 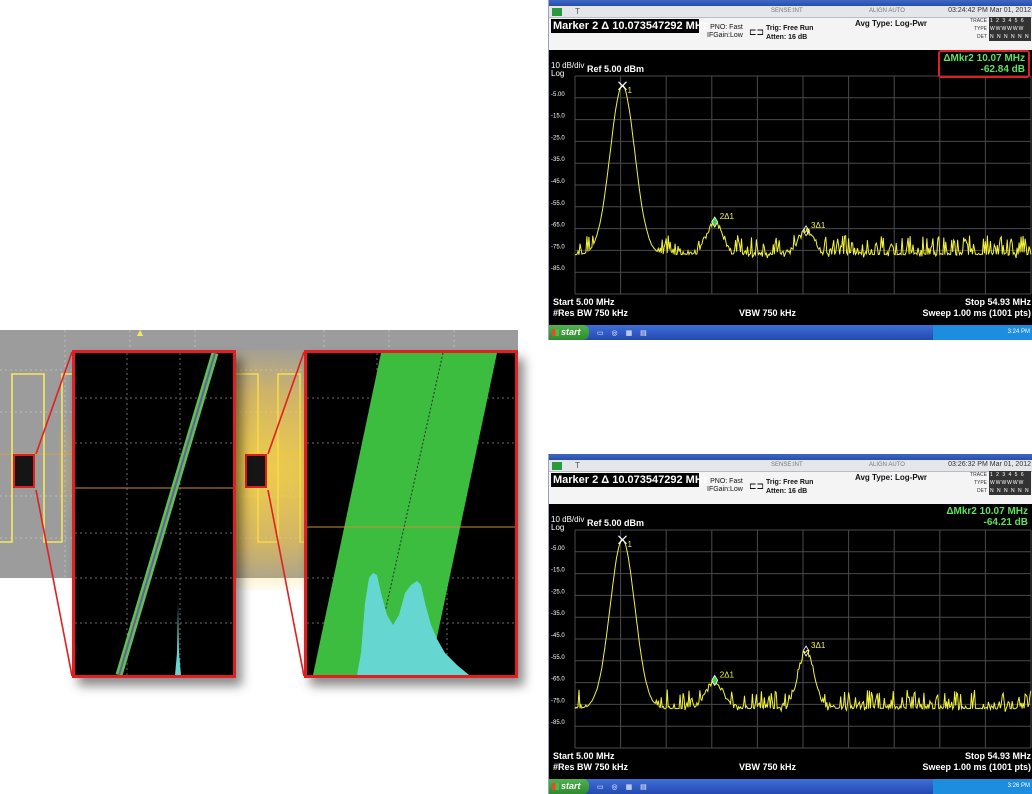 What do you see at coordinates (413, 624) in the screenshot?
I see `jitter-histogram-bimodal` at bounding box center [413, 624].